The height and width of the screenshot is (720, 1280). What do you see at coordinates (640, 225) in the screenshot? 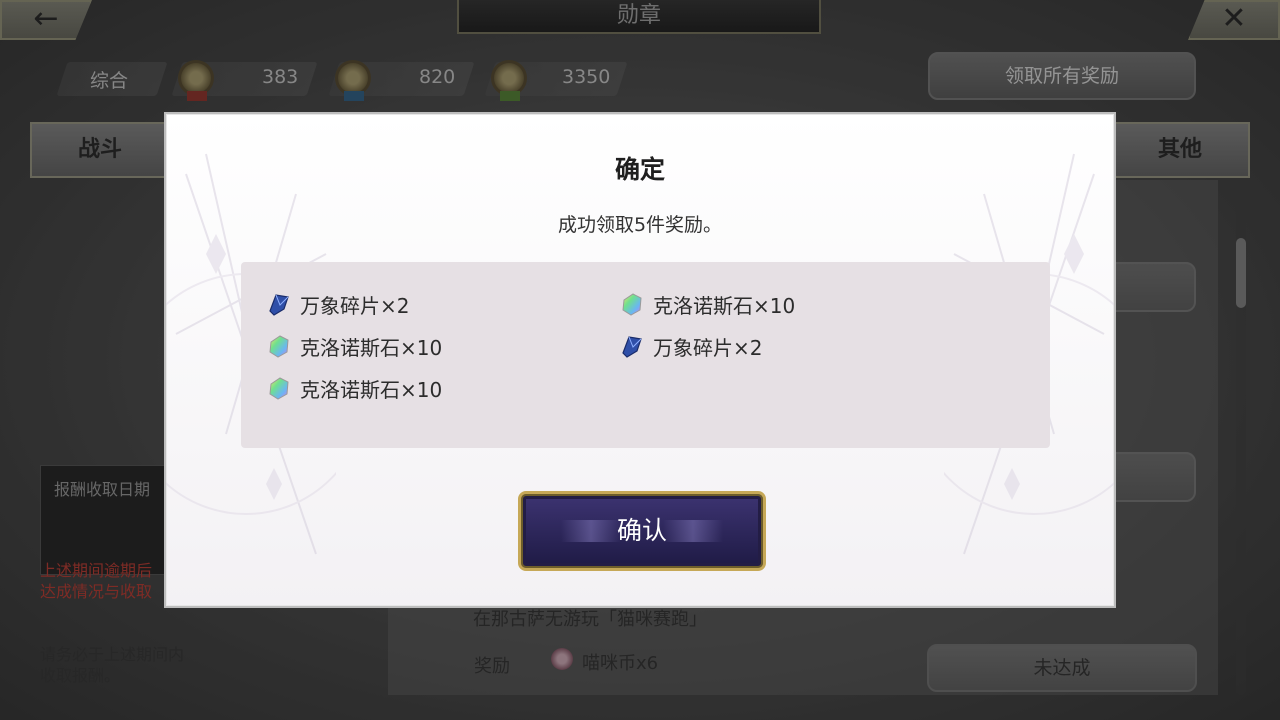
I see `dialog-message: 成功领取5件奖励。` at bounding box center [640, 225].